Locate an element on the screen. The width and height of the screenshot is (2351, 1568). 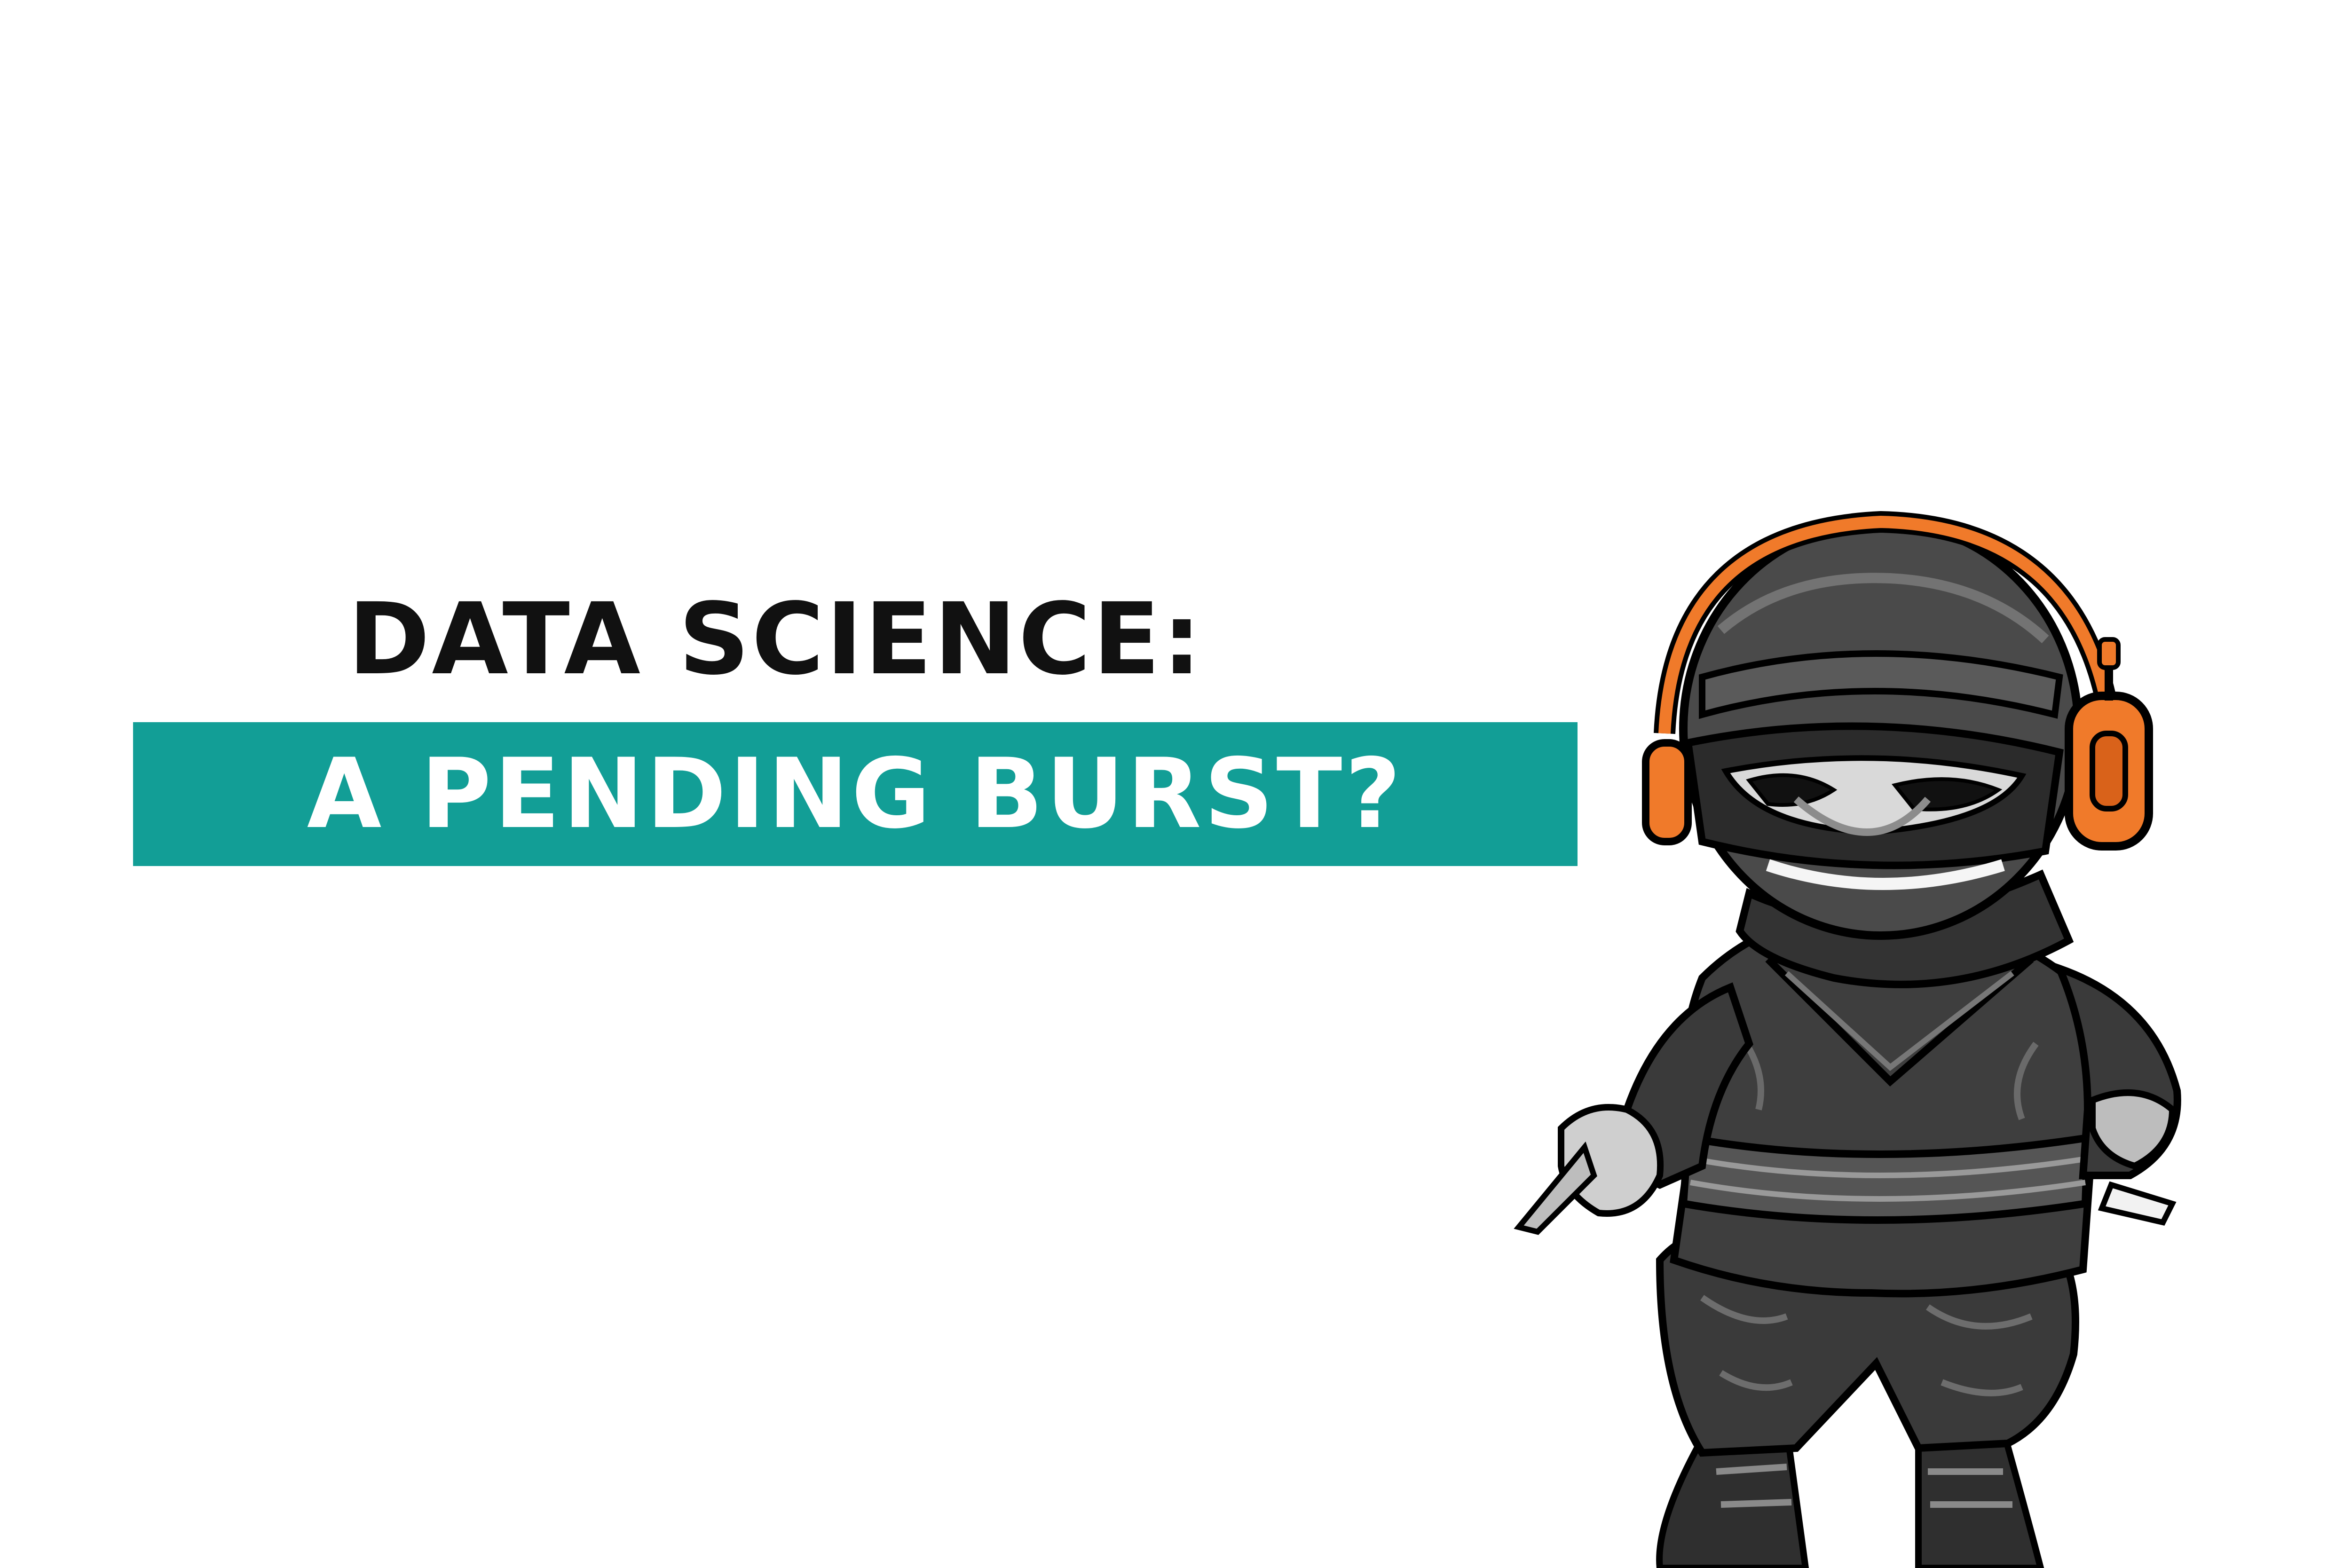
headline-highlight-band: A PENDING BURST? is located at coordinates (855, 794).